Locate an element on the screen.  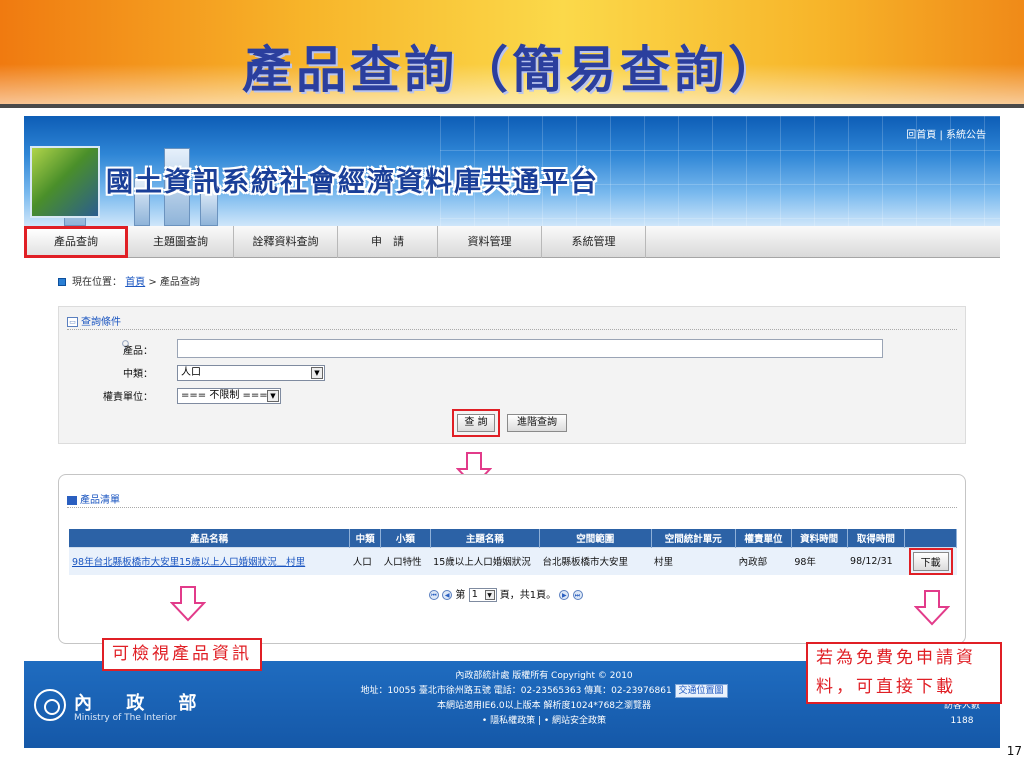
product-name-link: 98年台北縣板橋市大安里15歲以上人口婚姻狀況＿村里 is located at coordinates (209, 560).